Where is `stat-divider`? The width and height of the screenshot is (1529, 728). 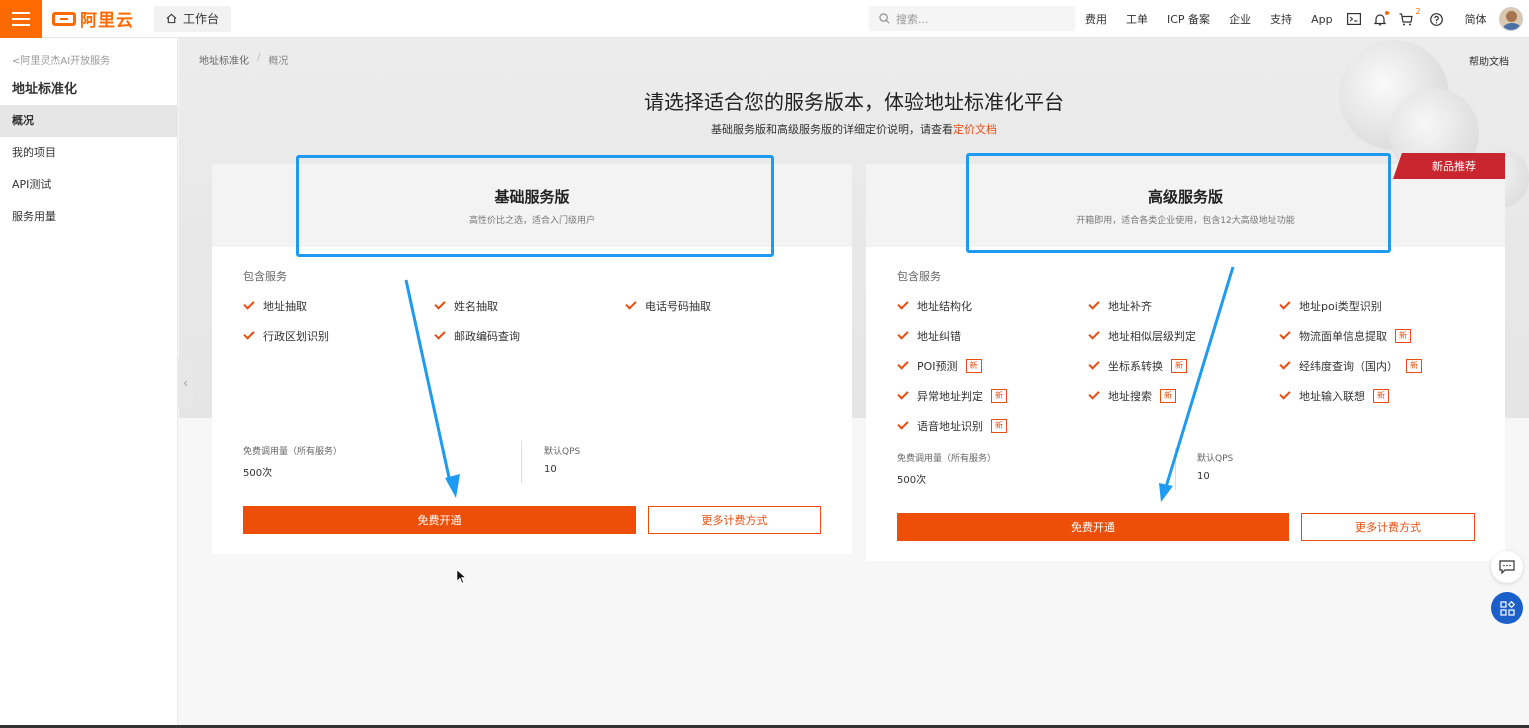 stat-divider is located at coordinates (521, 462).